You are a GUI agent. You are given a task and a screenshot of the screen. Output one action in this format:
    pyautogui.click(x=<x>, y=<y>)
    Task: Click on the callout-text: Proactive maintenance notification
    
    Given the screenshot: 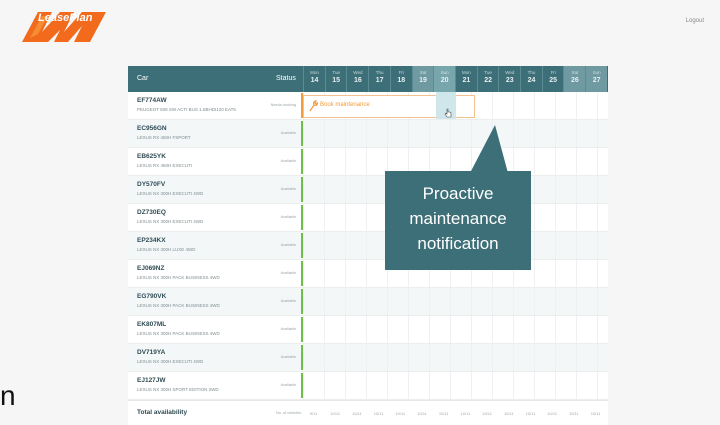 What is the action you would take?
    pyautogui.click(x=458, y=218)
    